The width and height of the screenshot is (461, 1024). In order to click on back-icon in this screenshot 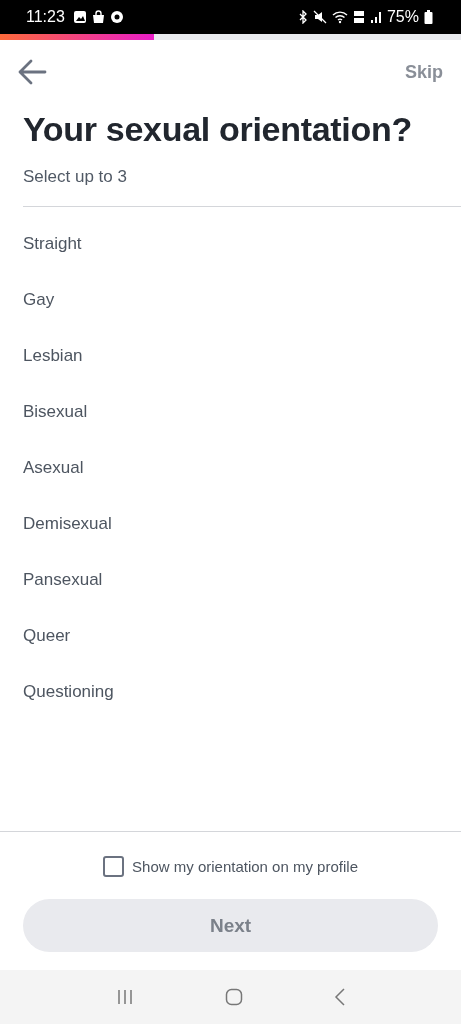, I will do `click(339, 997)`.